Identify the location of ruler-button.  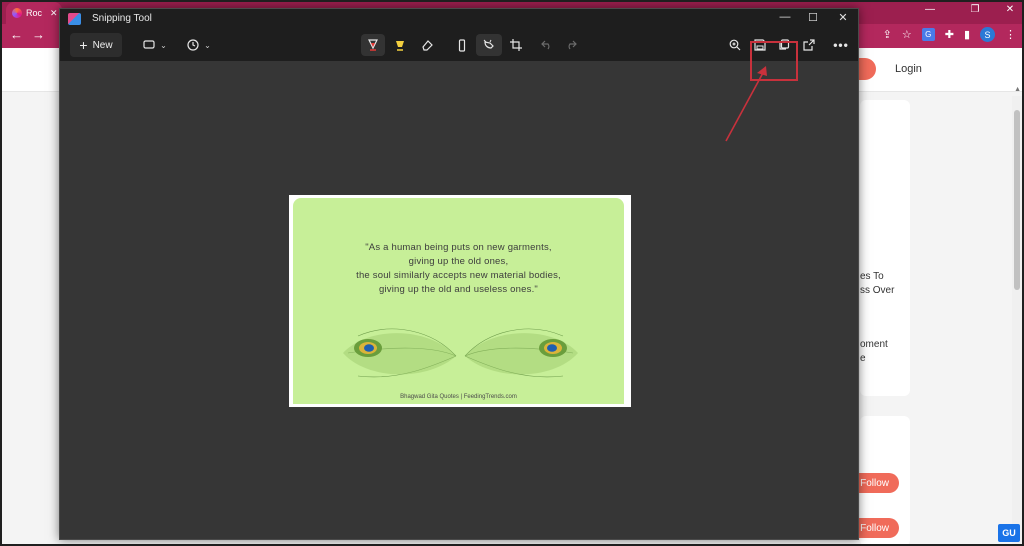
(462, 45).